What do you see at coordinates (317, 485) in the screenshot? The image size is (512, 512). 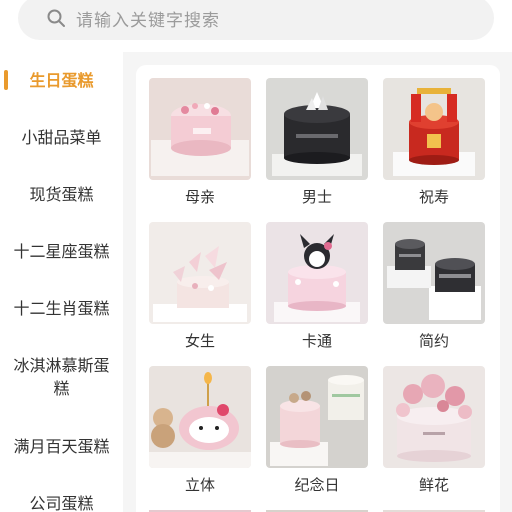 I see `category-label: 纪念日` at bounding box center [317, 485].